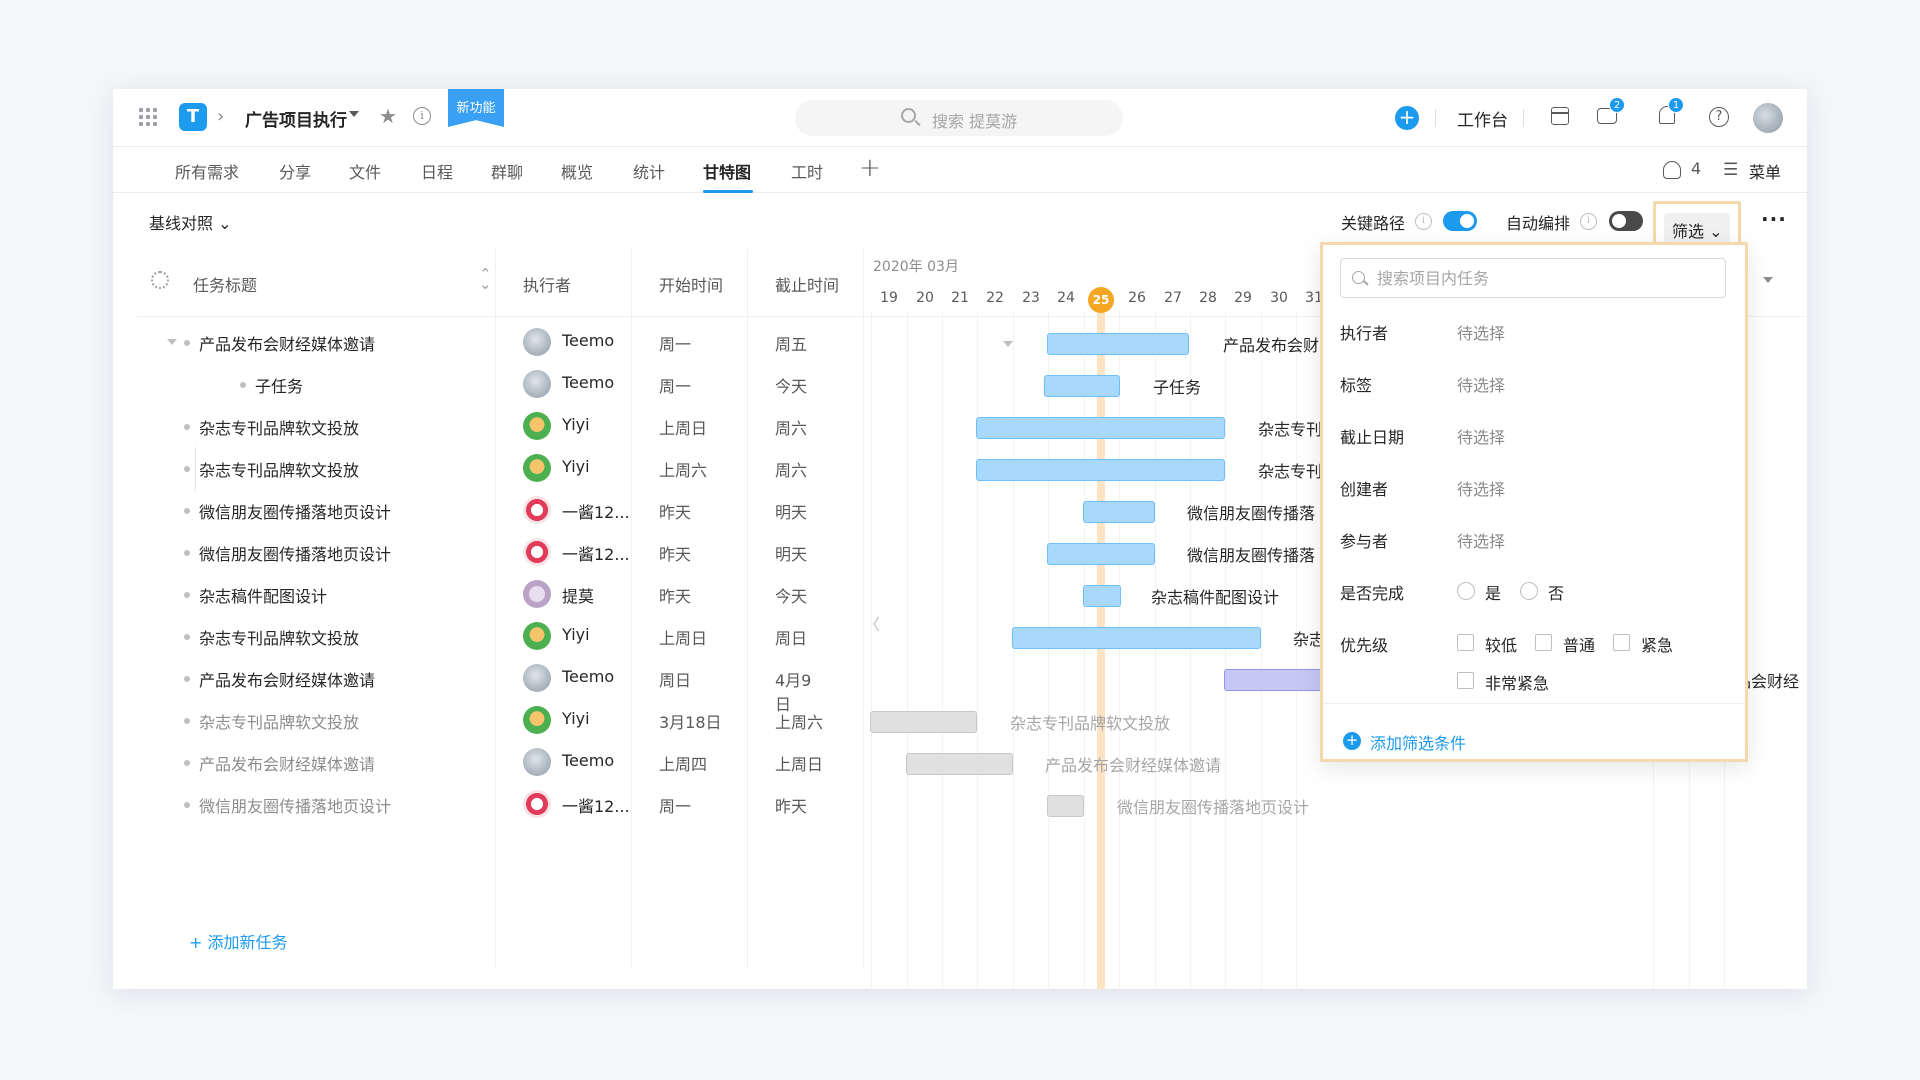  What do you see at coordinates (799, 763) in the screenshot?
I see `end-date: 上周日` at bounding box center [799, 763].